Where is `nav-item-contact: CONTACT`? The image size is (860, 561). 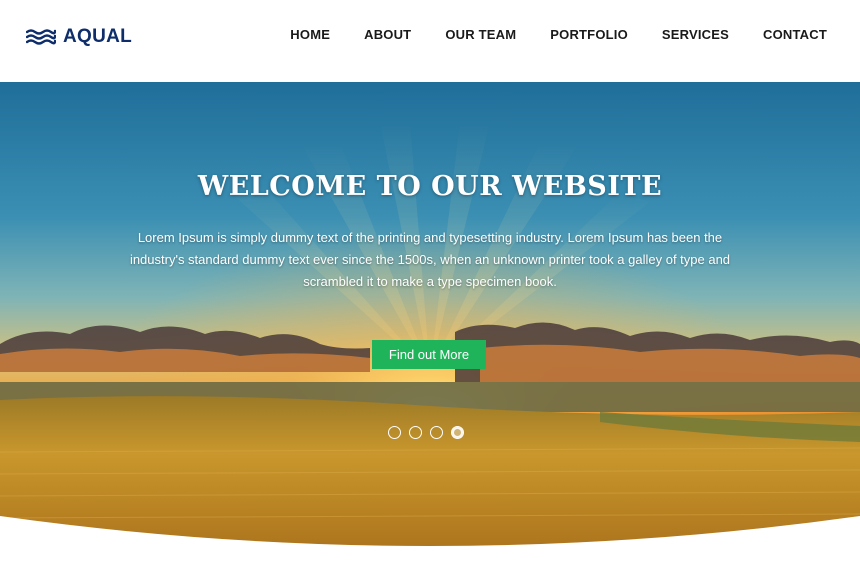 nav-item-contact: CONTACT is located at coordinates (795, 34).